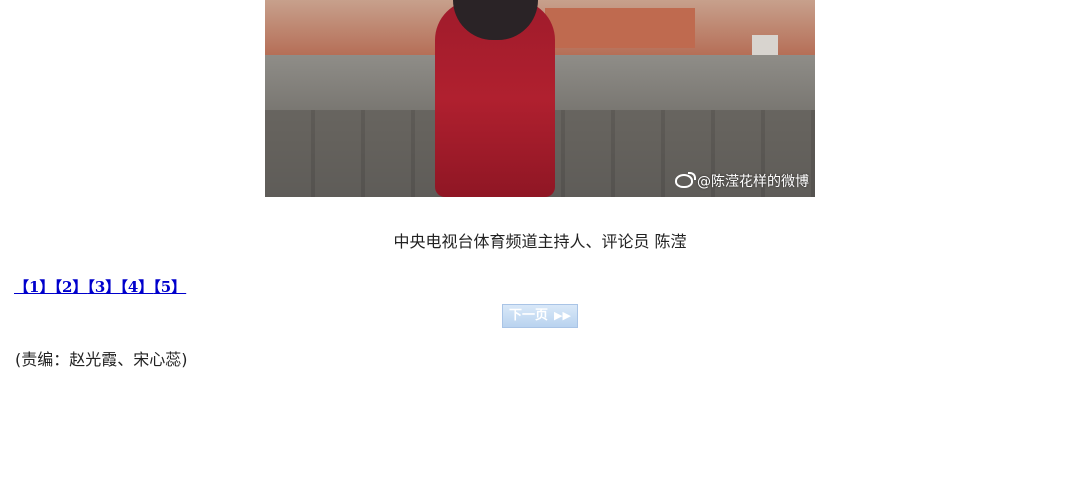 Image resolution: width=1080 pixels, height=500 pixels. I want to click on roof-right, so click(620, 28).